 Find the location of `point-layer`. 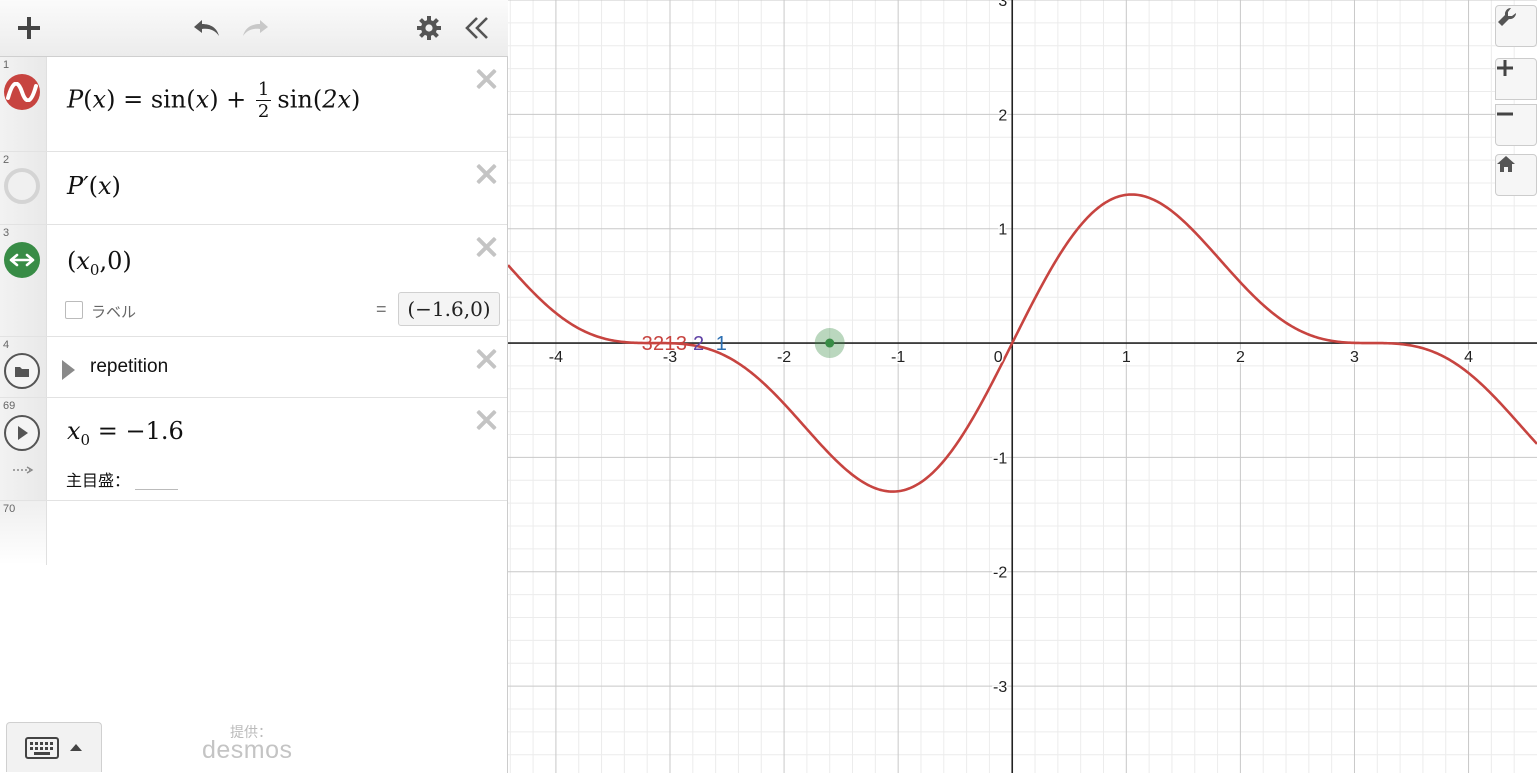

point-layer is located at coordinates (829, 343).